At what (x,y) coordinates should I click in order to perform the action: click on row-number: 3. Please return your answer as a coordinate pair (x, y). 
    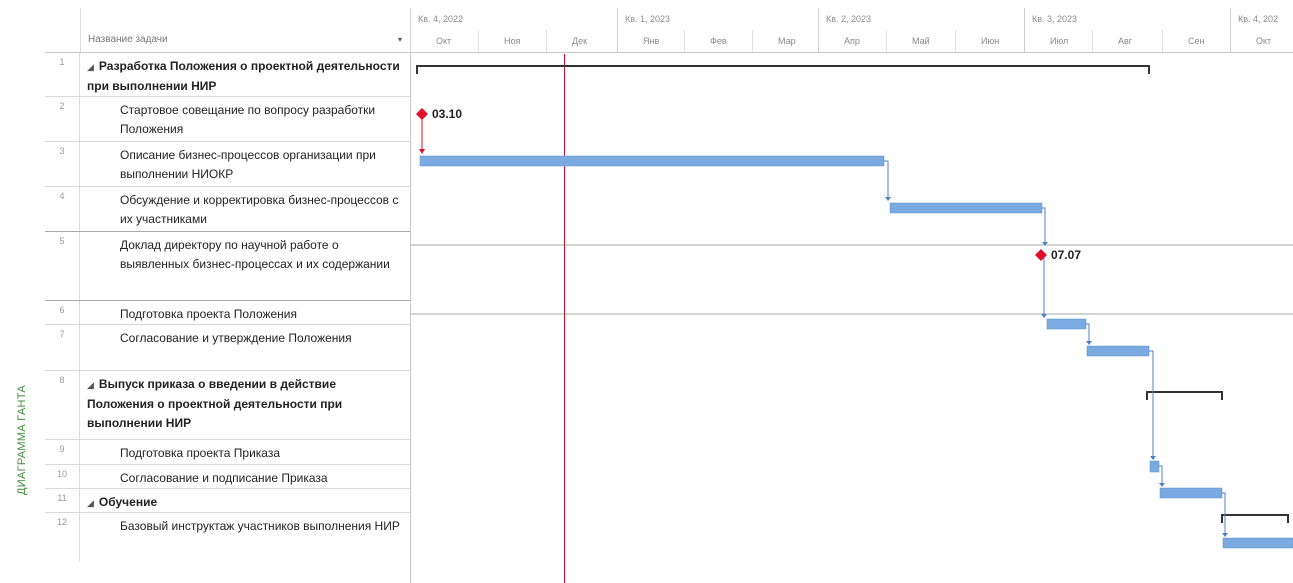
    Looking at the image, I should click on (62, 164).